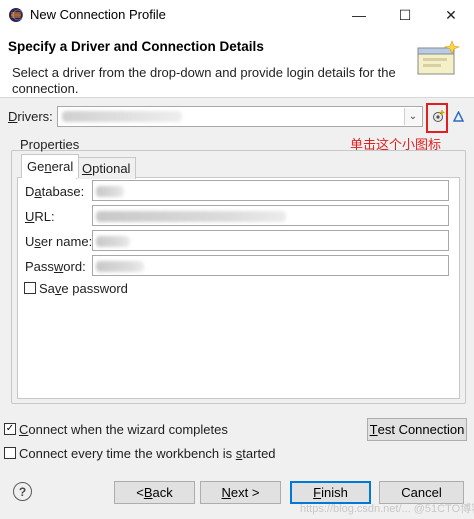  I want to click on maximize-icon: ☐, so click(405, 14).